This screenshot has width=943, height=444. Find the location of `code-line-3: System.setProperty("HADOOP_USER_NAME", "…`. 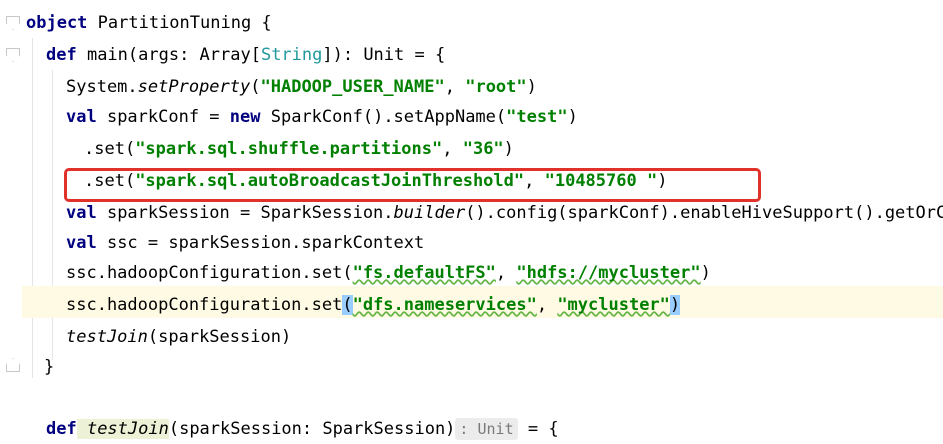

code-line-3: System.setProperty("HADOOP_USER_NAME", "… is located at coordinates (301, 87).